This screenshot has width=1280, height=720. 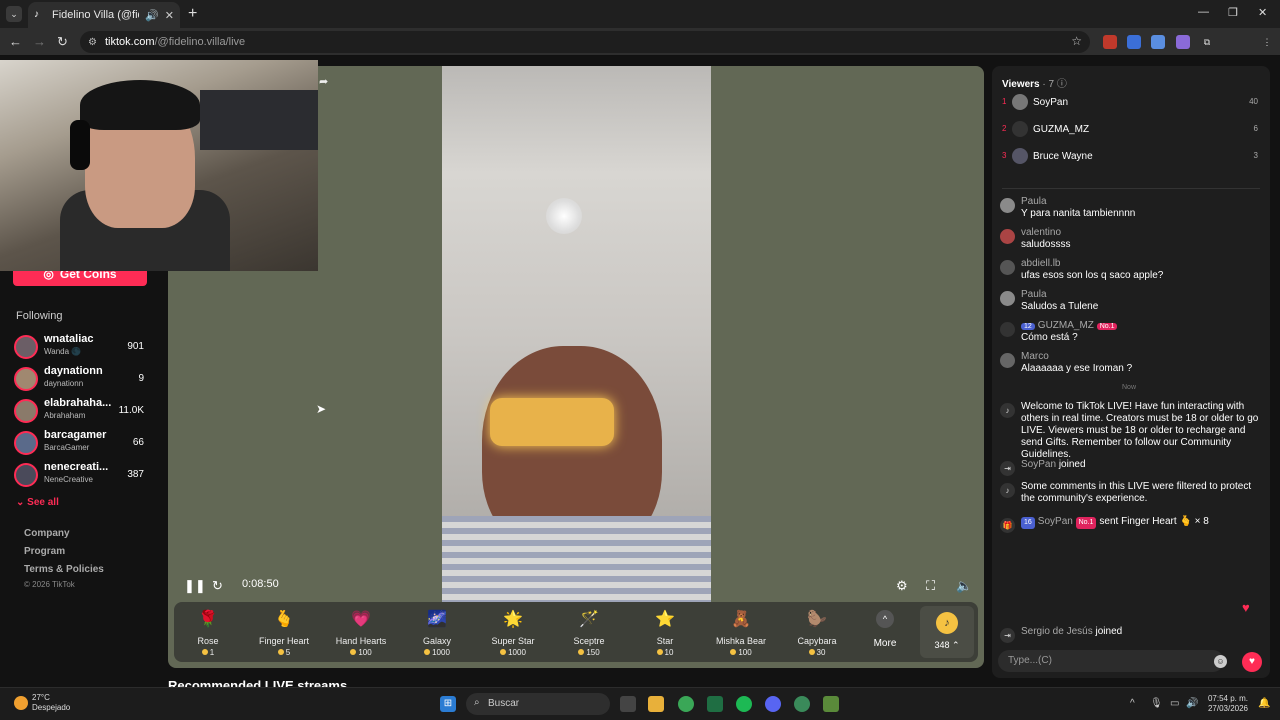 I want to click on forward-icon: →, so click(x=39, y=41).